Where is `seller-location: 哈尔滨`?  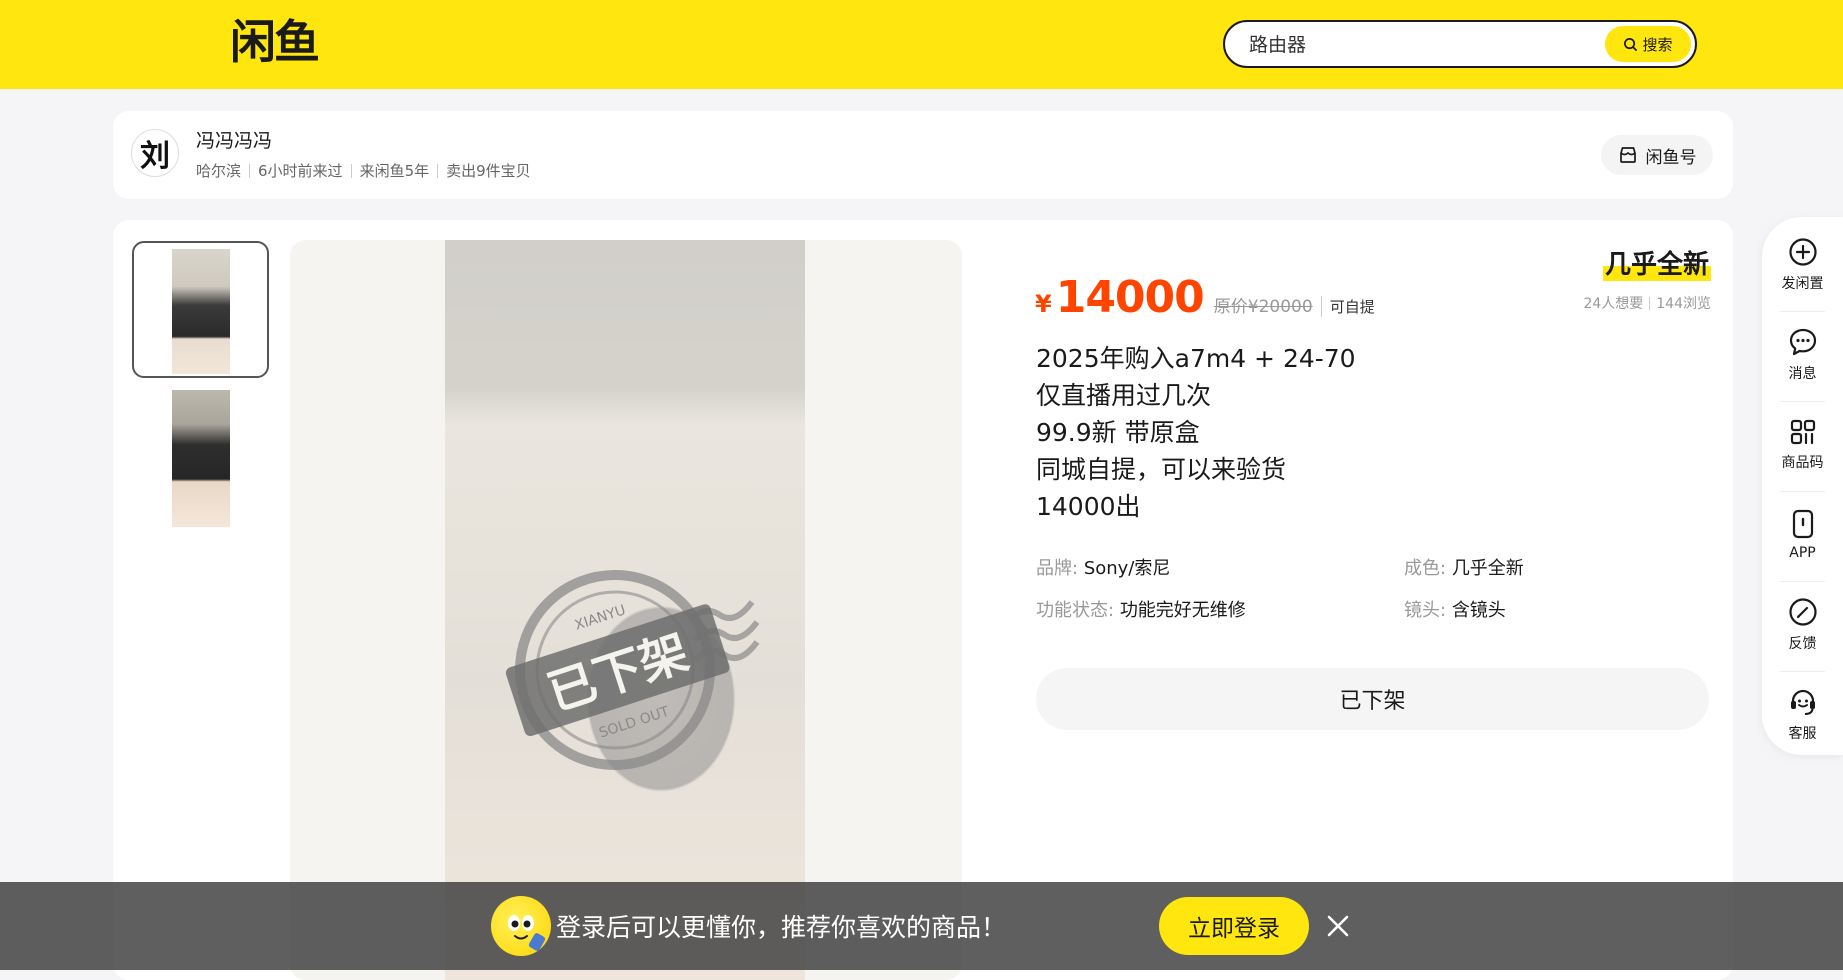
seller-location: 哈尔滨 is located at coordinates (219, 171).